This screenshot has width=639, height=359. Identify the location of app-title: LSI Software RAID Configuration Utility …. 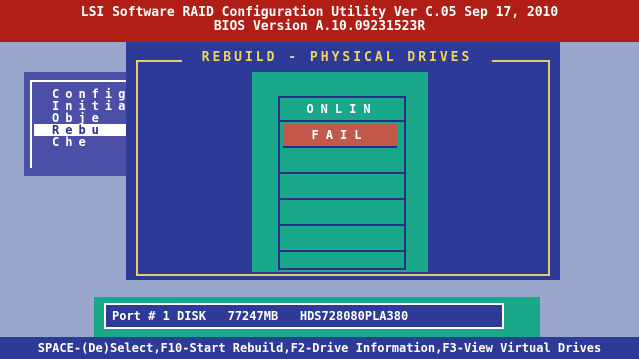
(319, 12).